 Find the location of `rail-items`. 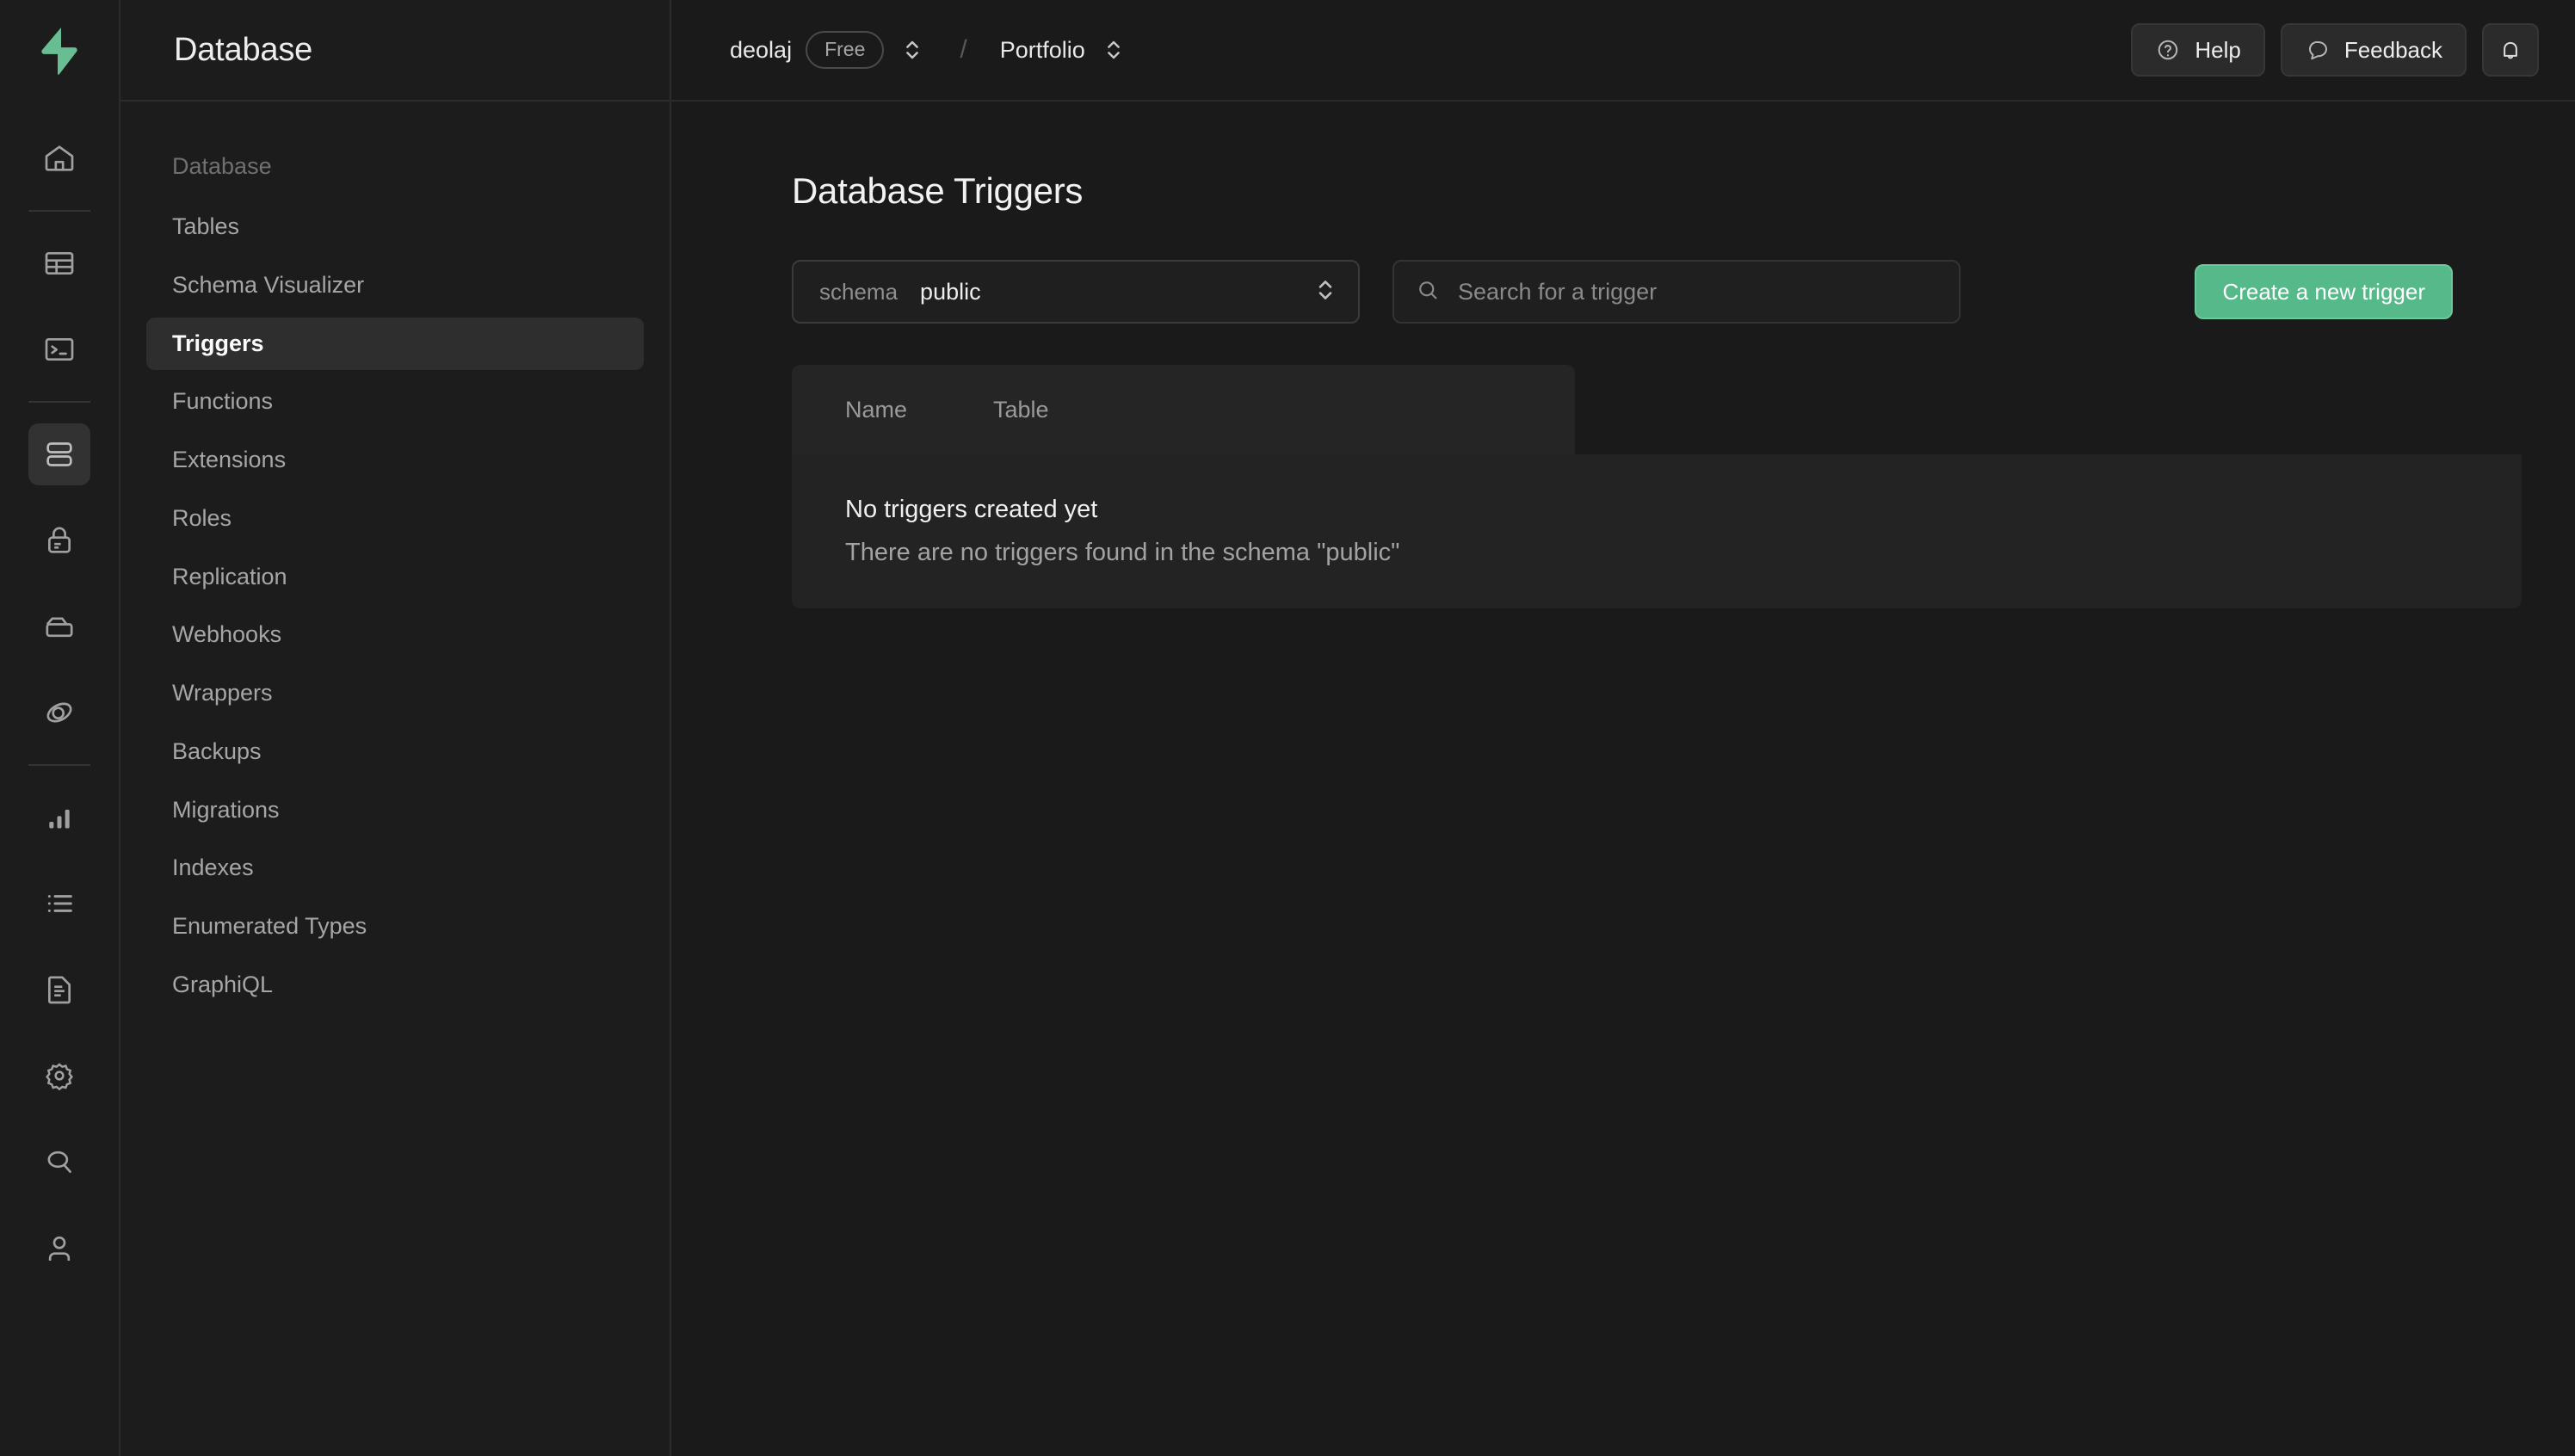

rail-items is located at coordinates (60, 697).